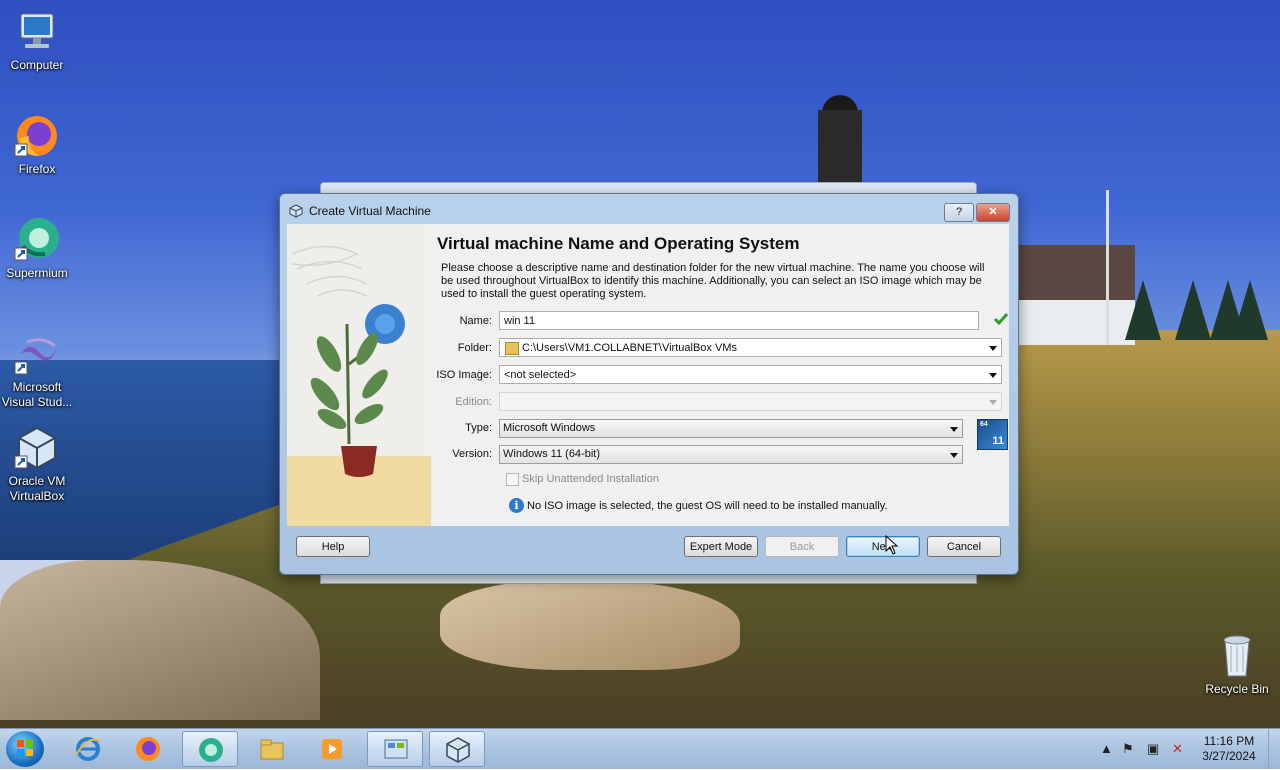  What do you see at coordinates (959, 212) in the screenshot?
I see `title-help-button: ?` at bounding box center [959, 212].